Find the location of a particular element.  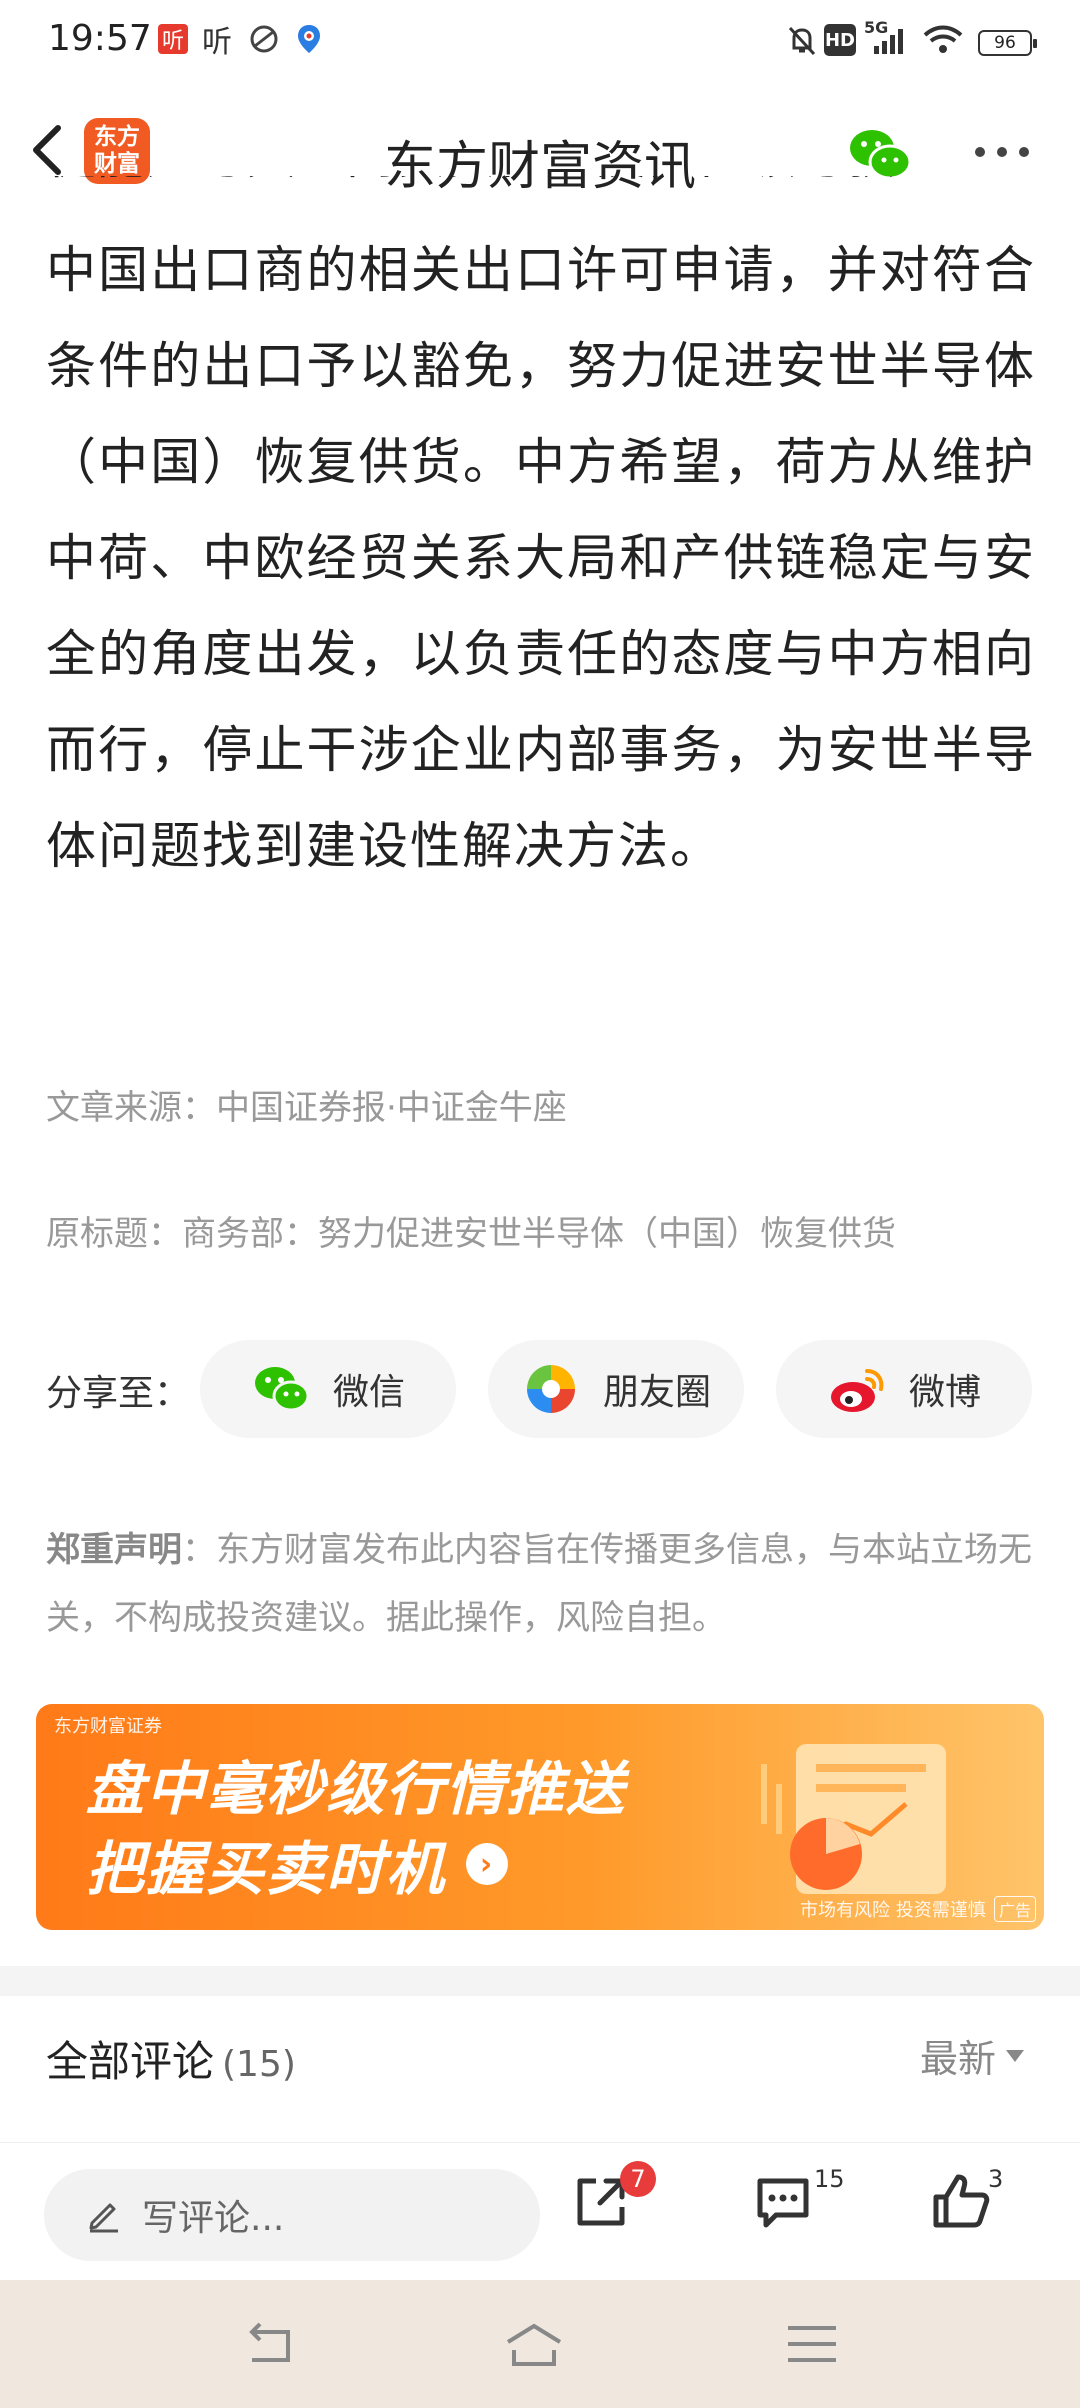

comment-bubble-icon is located at coordinates (783, 2203).